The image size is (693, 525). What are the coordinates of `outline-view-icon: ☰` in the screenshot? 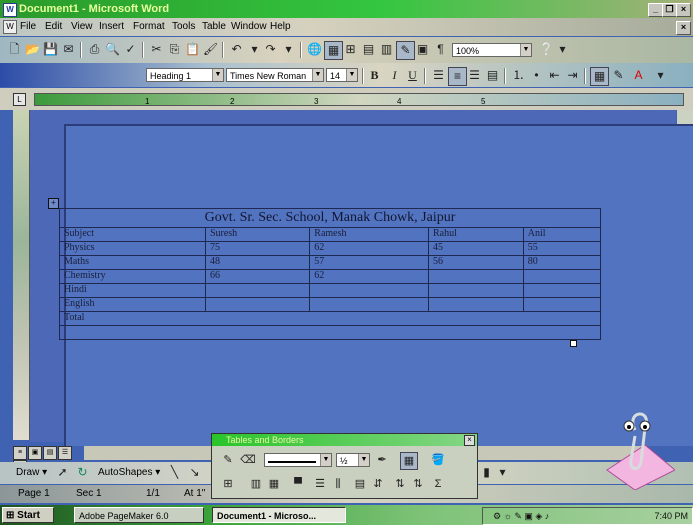 It's located at (65, 453).